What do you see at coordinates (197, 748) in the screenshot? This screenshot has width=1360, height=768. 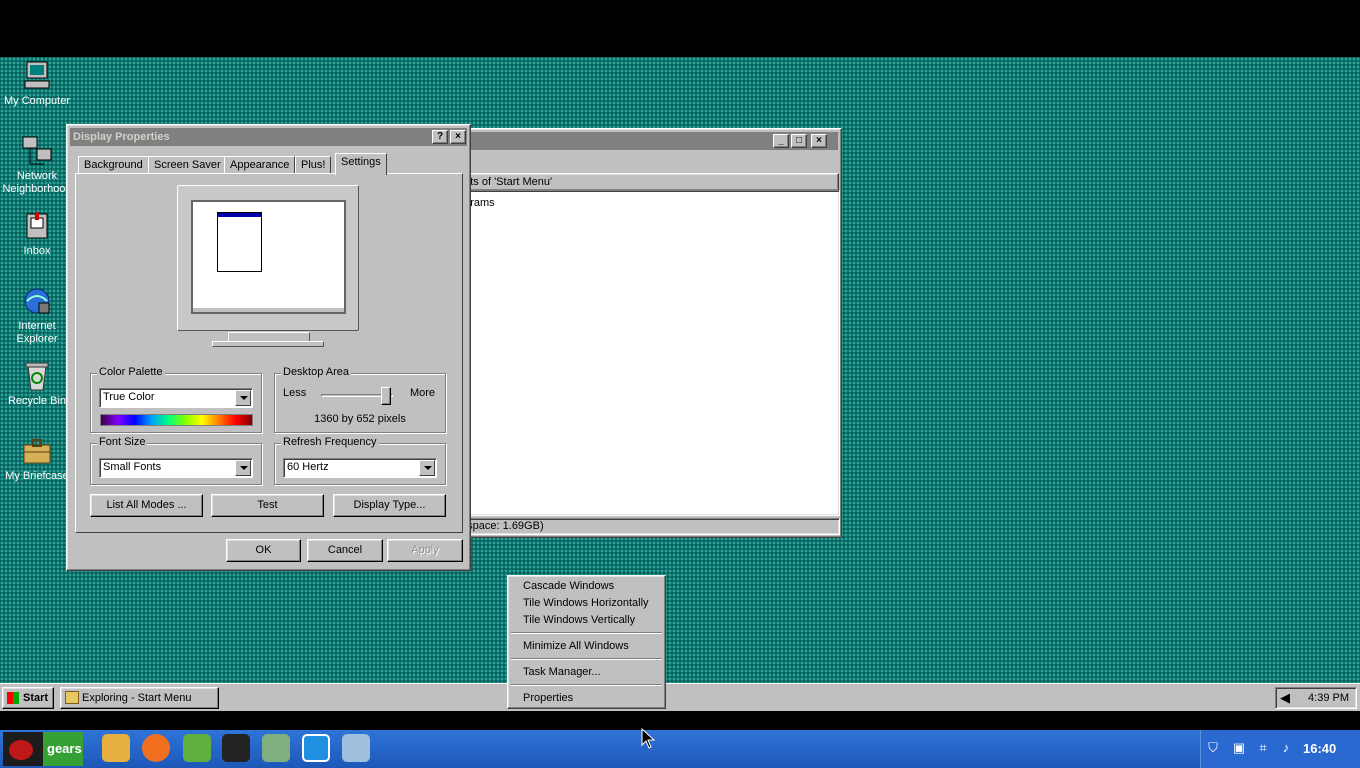 I see `spreadsheet-icon` at bounding box center [197, 748].